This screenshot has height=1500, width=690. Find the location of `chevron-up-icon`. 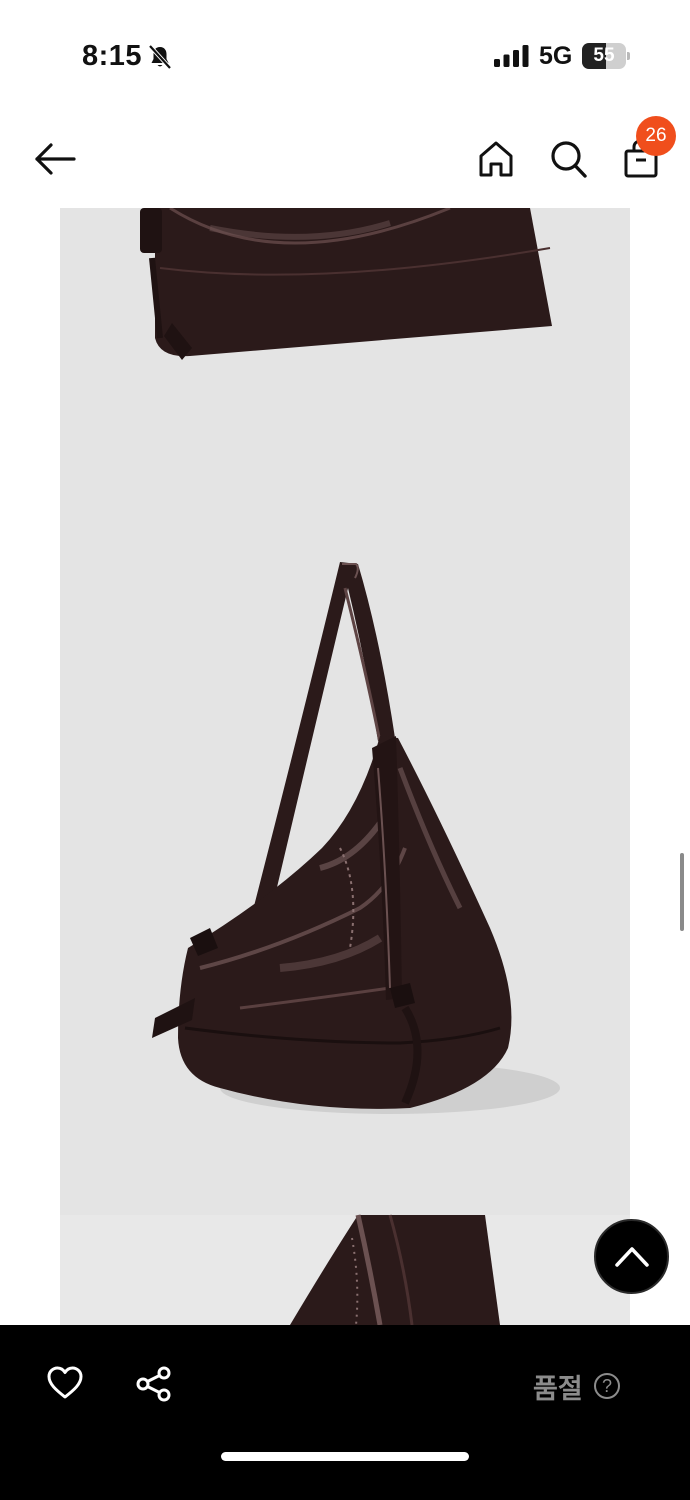

chevron-up-icon is located at coordinates (632, 1257).